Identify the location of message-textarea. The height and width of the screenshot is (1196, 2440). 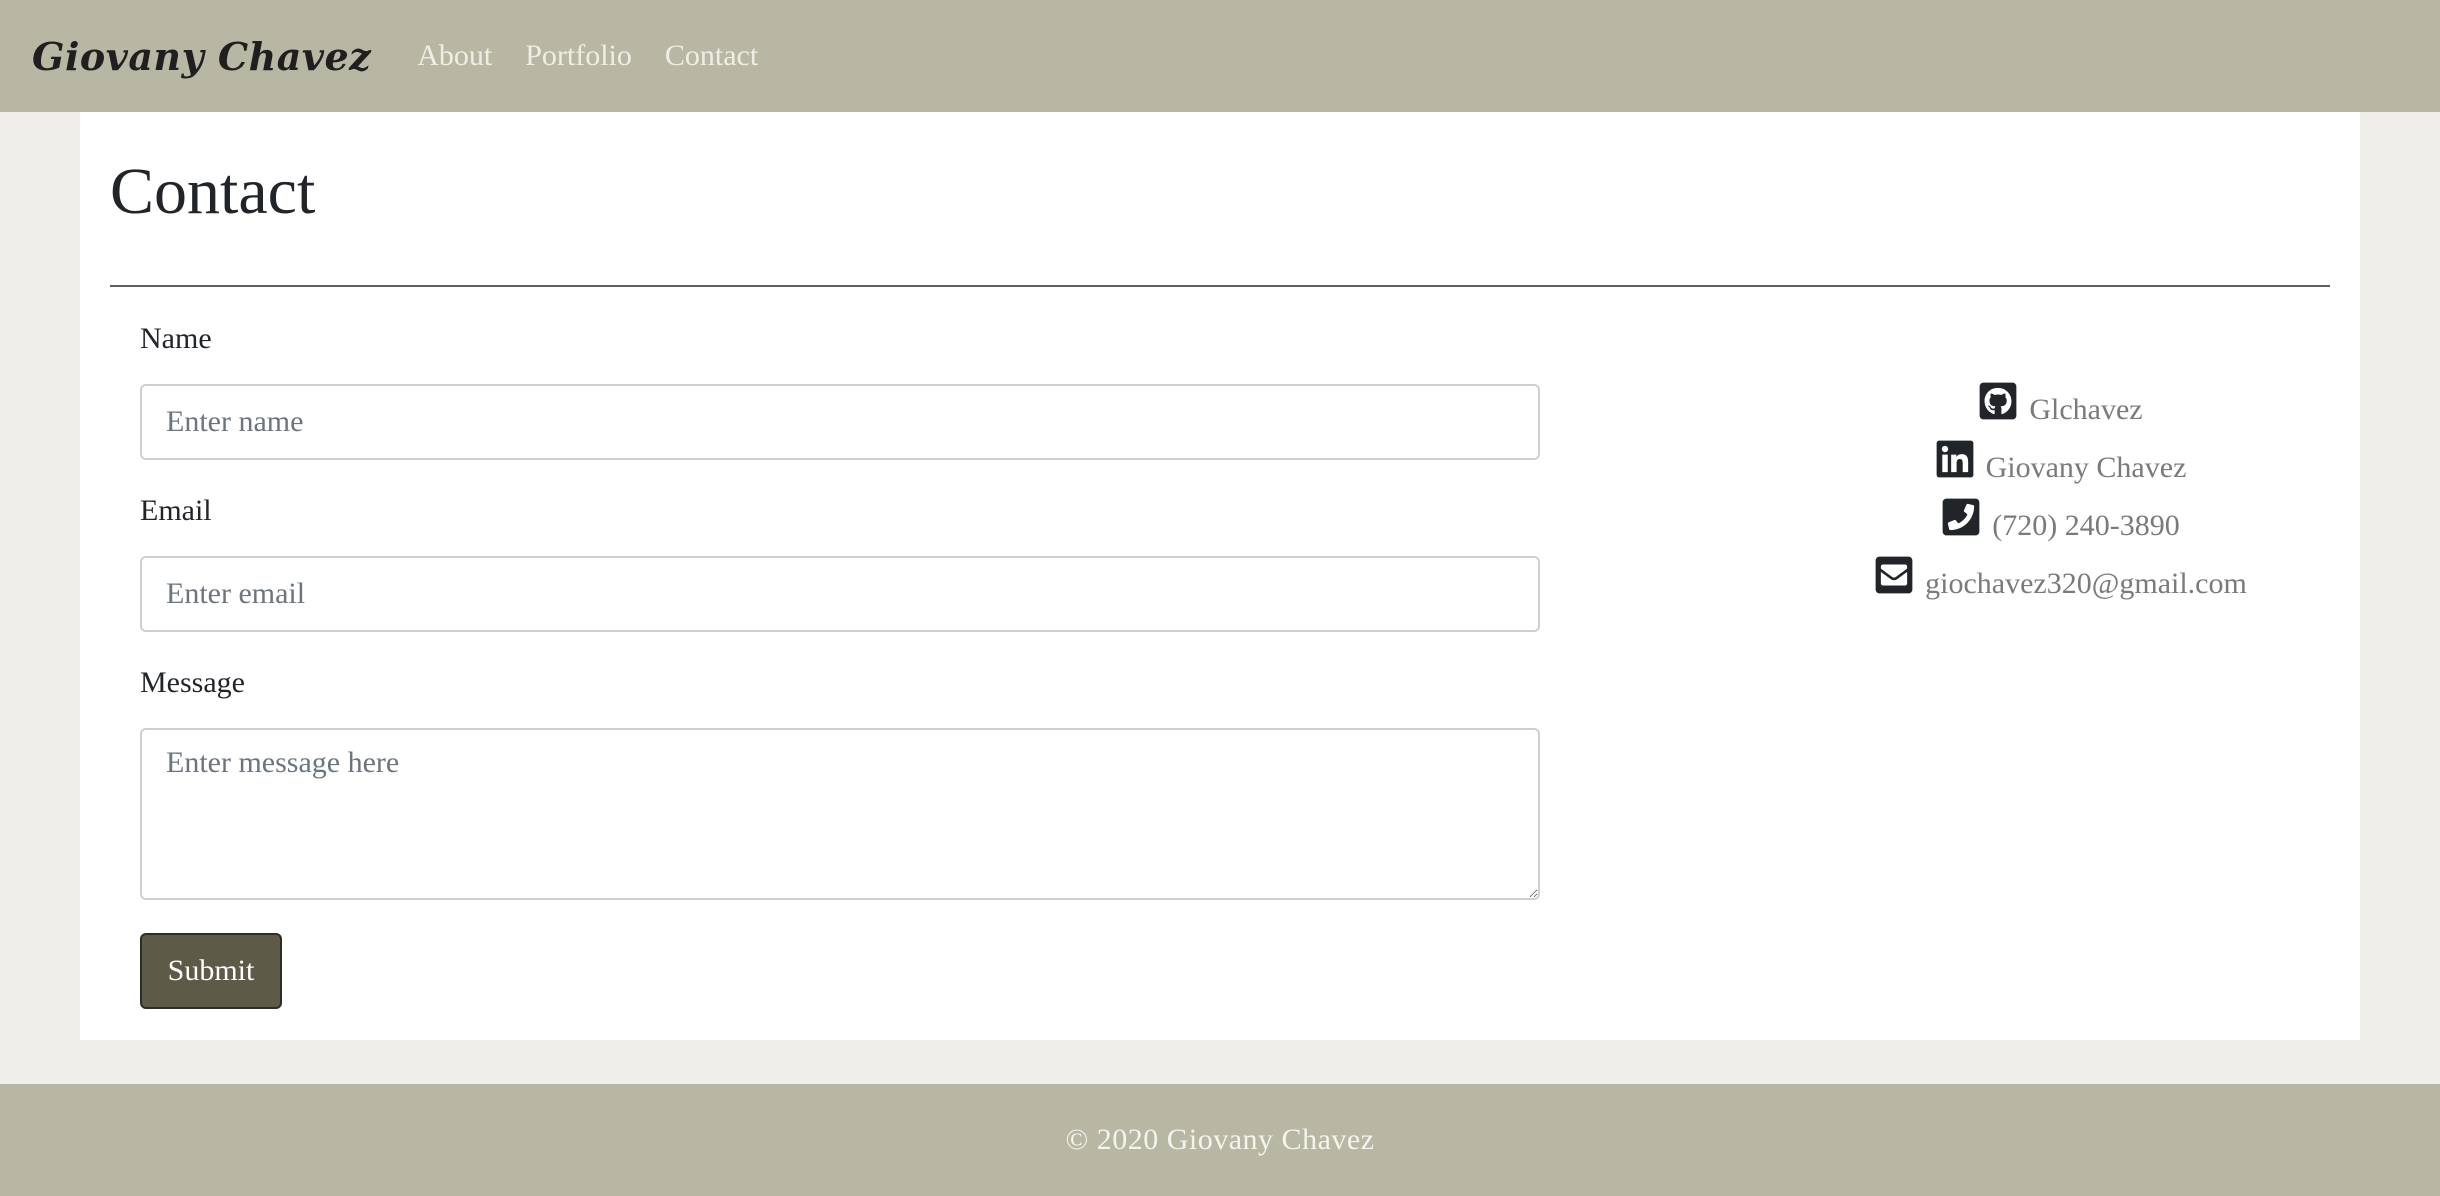
(840, 814).